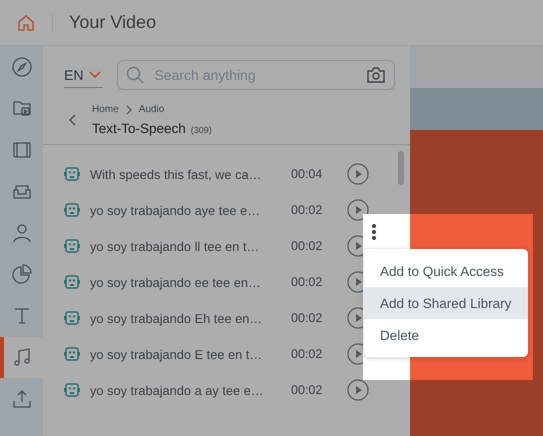  I want to click on breadcrumb-link: Home, so click(105, 109).